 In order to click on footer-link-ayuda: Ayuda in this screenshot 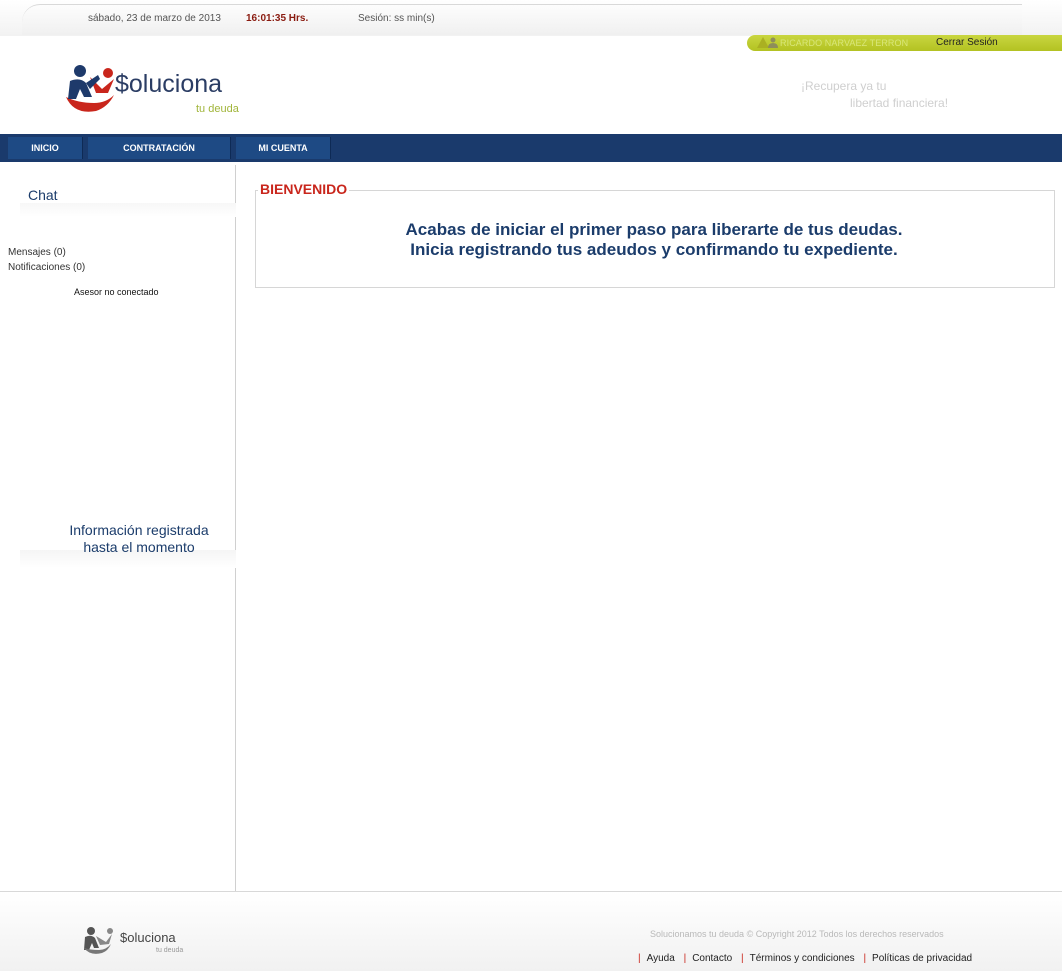, I will do `click(661, 958)`.